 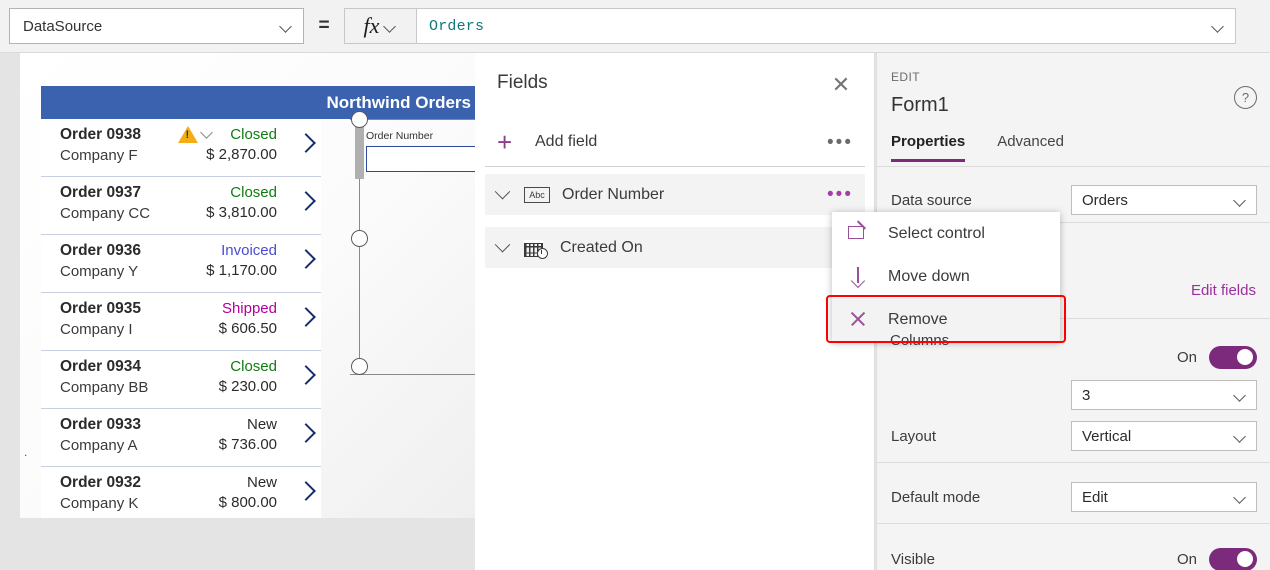 I want to click on field-overflow-icon: •••, so click(x=840, y=194).